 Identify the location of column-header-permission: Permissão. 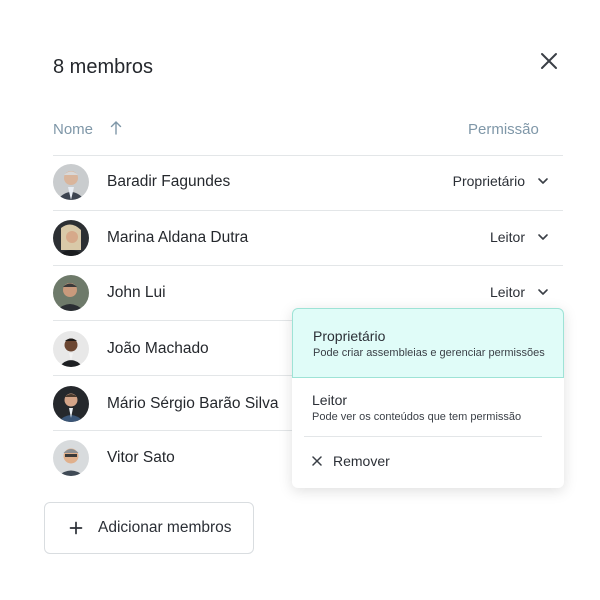
(503, 129).